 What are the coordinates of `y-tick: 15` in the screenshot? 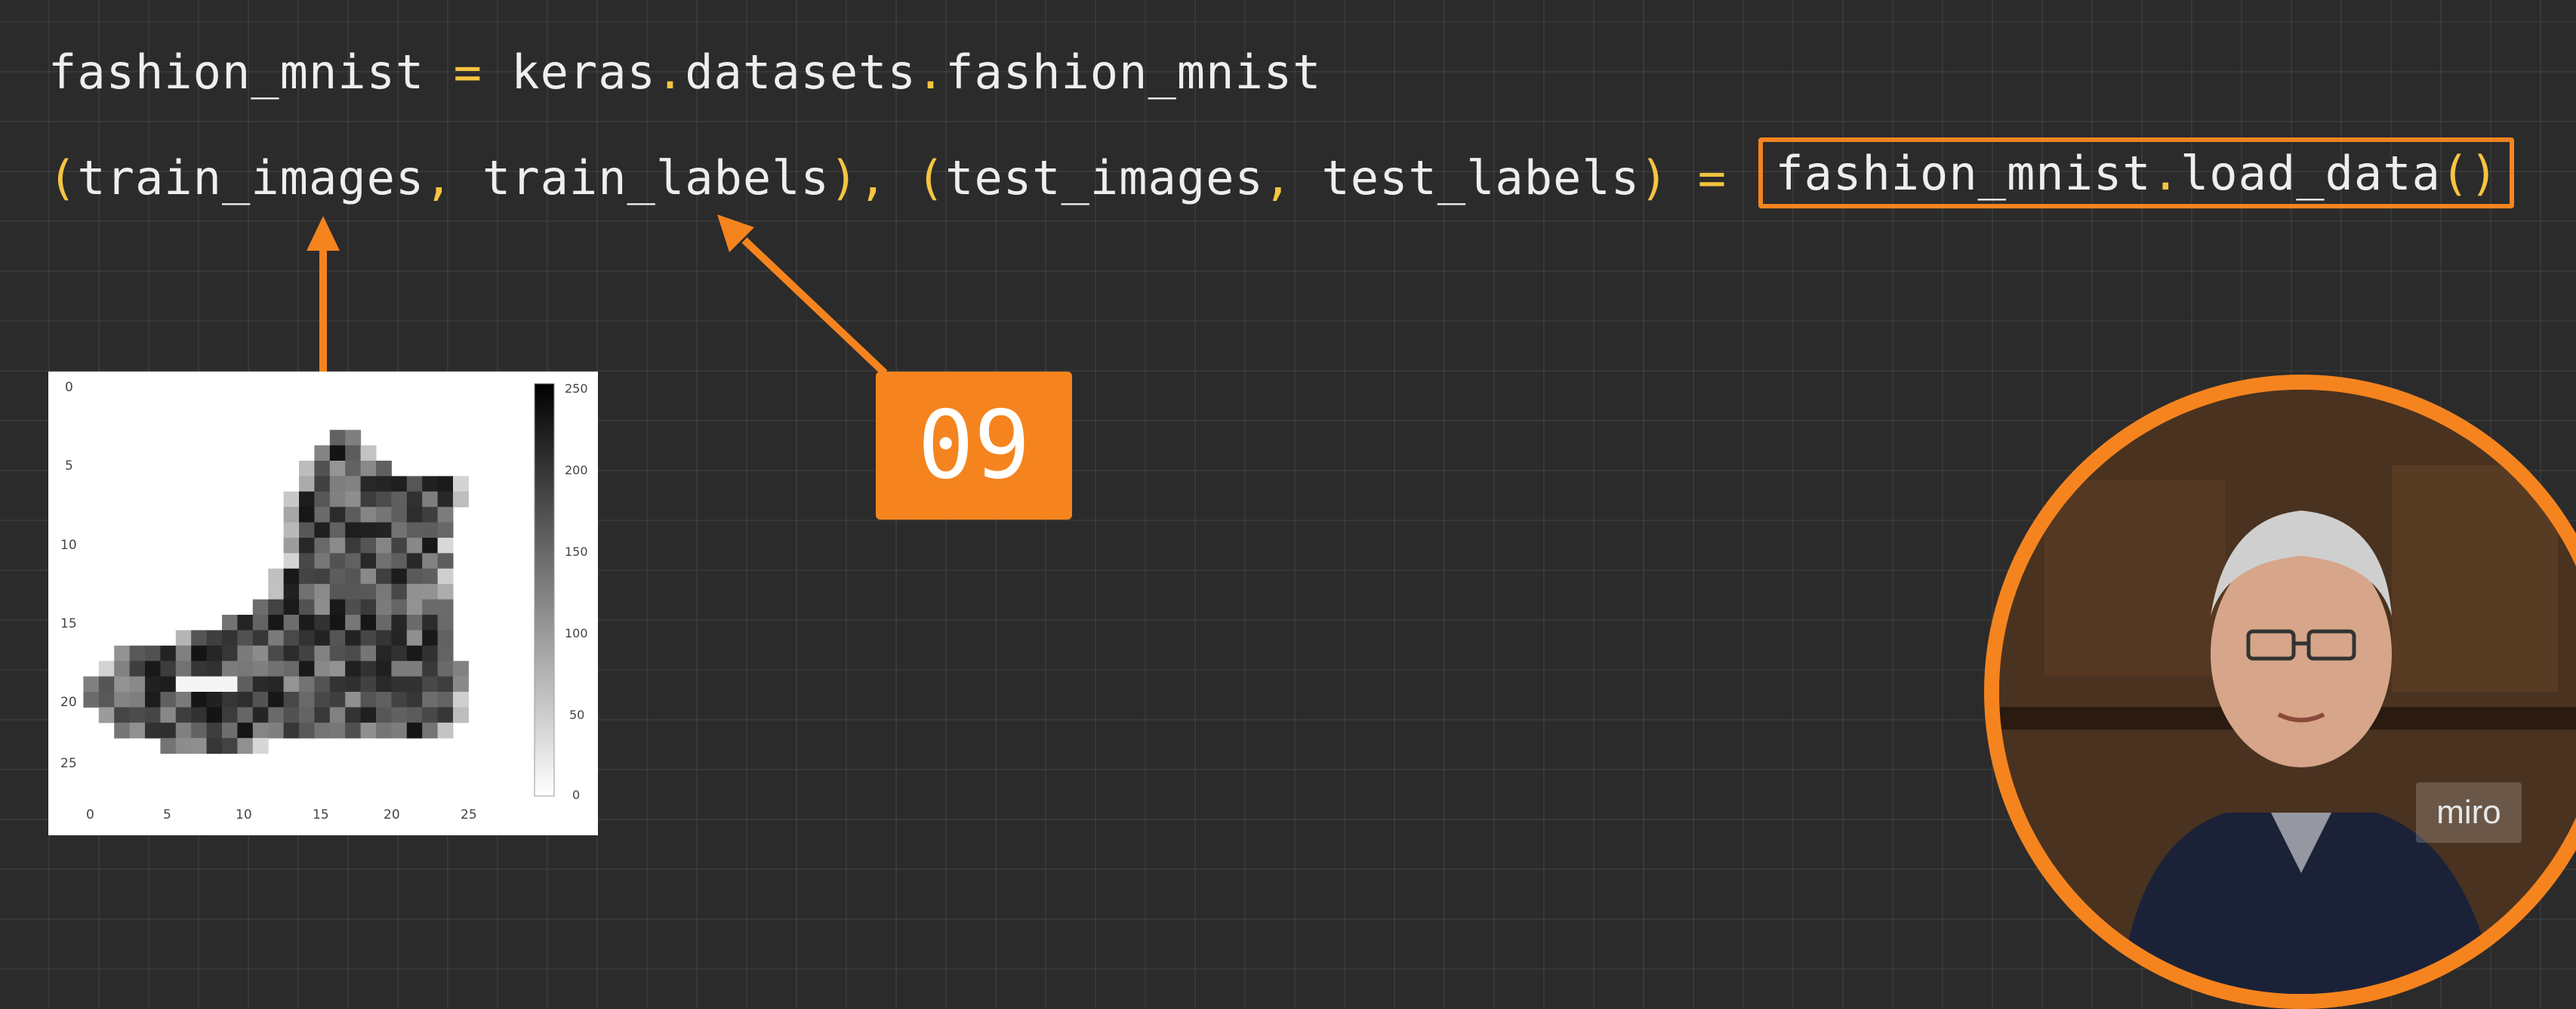 It's located at (68, 623).